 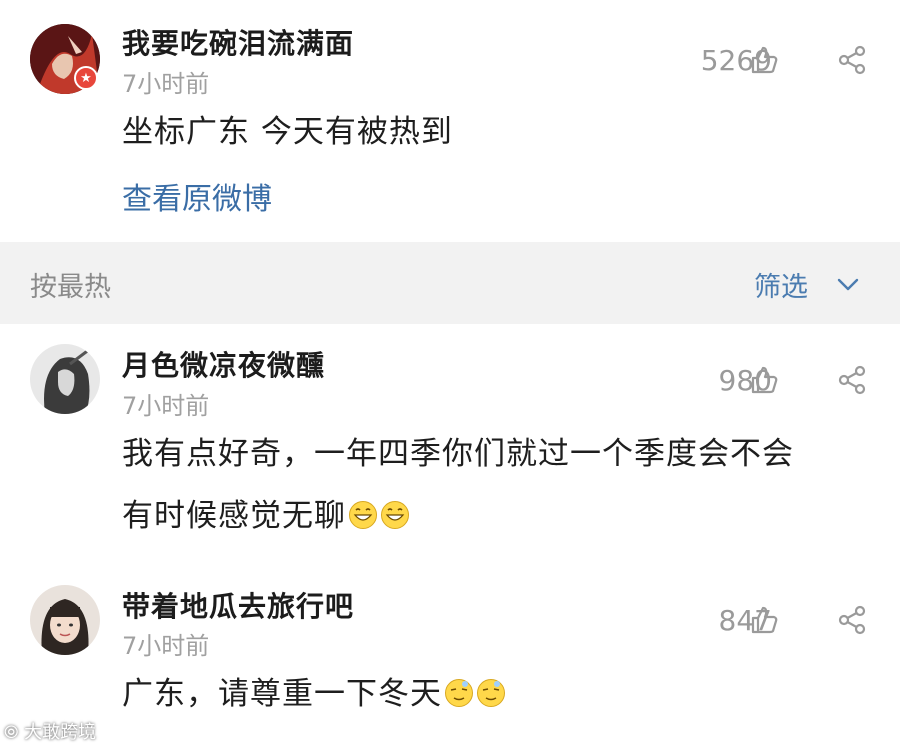 I want to click on watermark: ⦾ 大敢跨境, so click(x=50, y=731).